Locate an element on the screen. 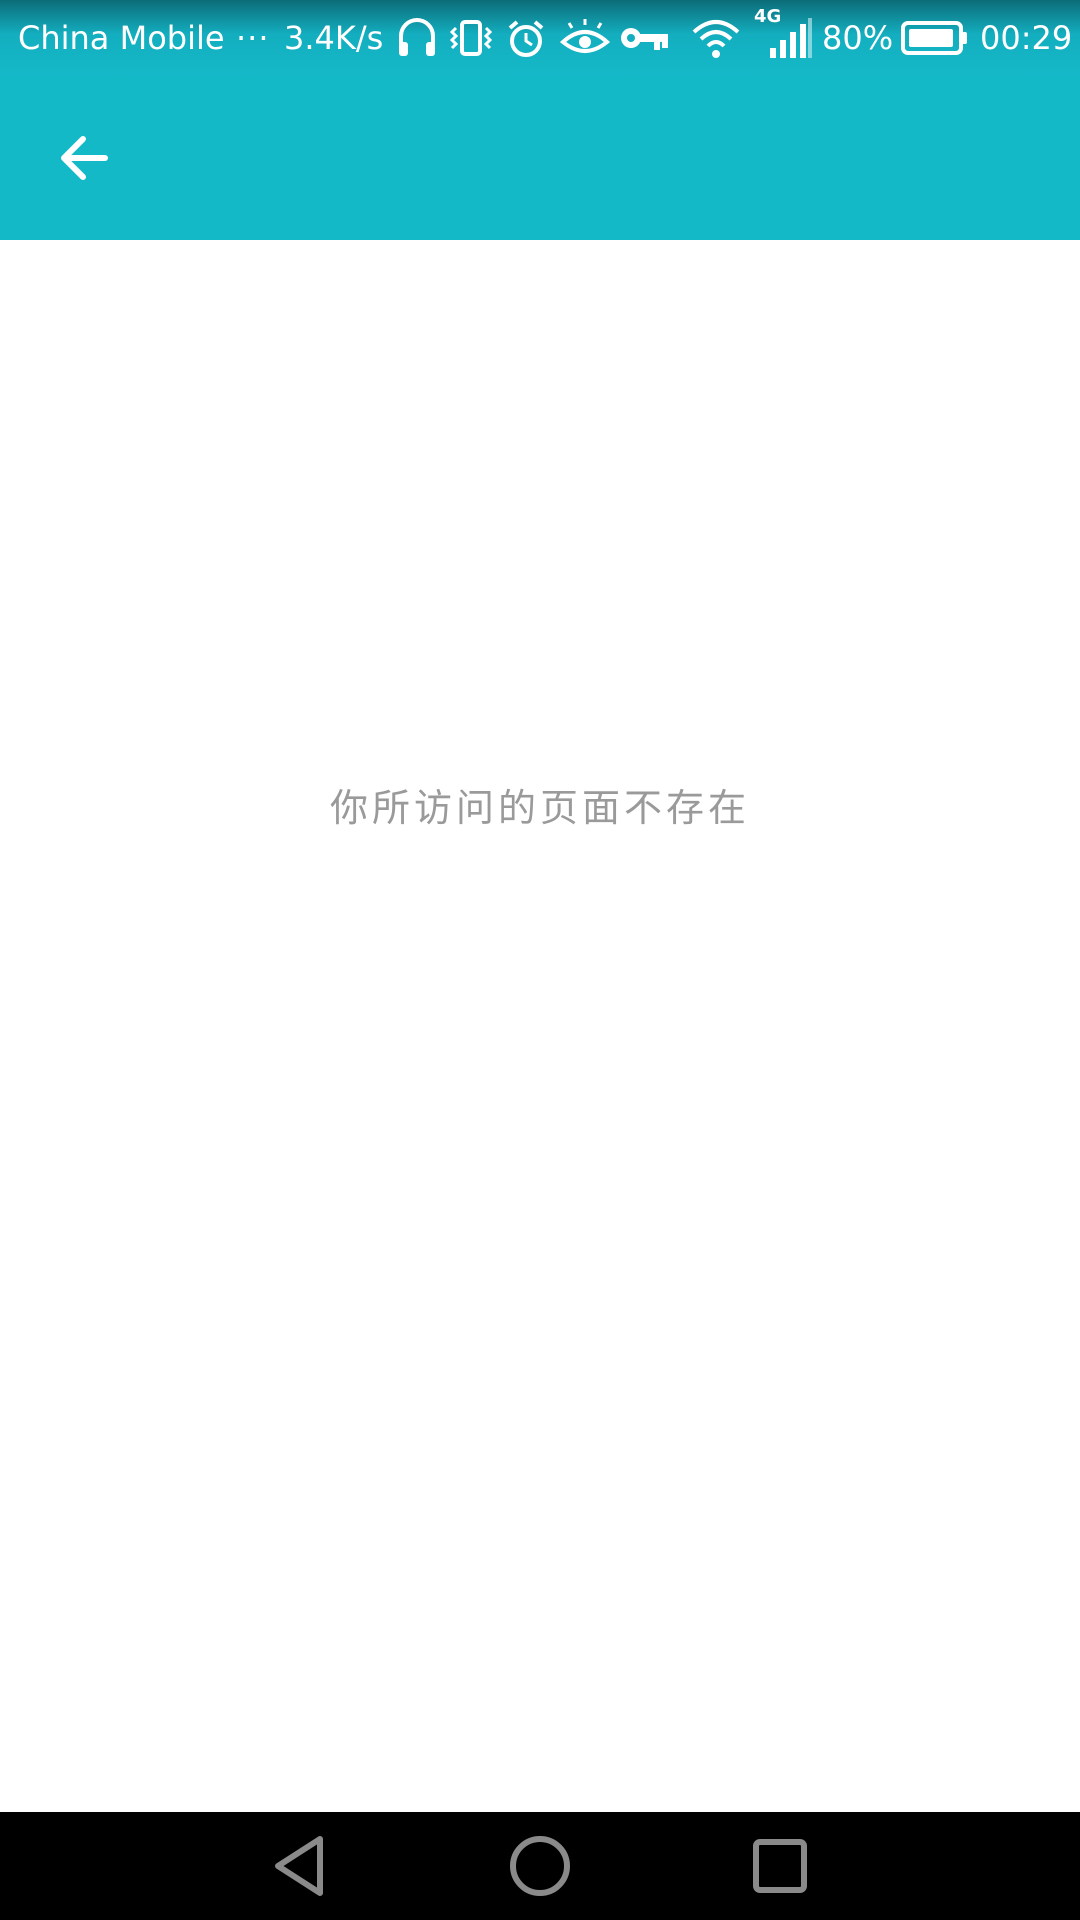 Image resolution: width=1080 pixels, height=1920 pixels. status-bar: China Mobile ··· 3.4K/s 4G 80% 00:29 is located at coordinates (540, 38).